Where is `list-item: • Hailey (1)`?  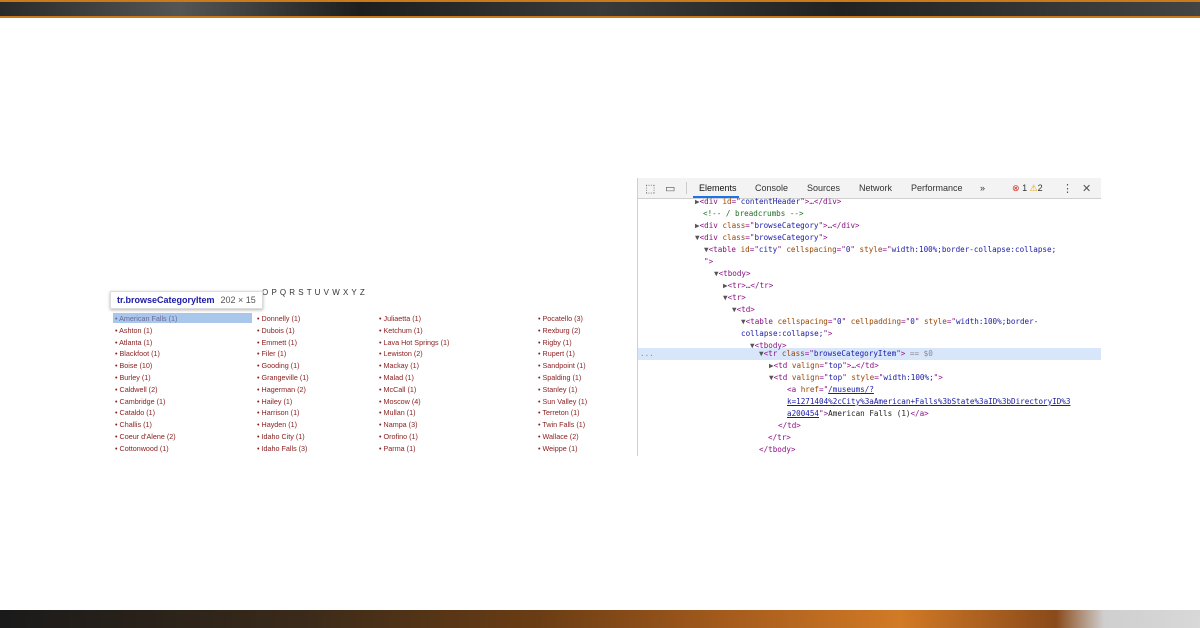 list-item: • Hailey (1) is located at coordinates (283, 402).